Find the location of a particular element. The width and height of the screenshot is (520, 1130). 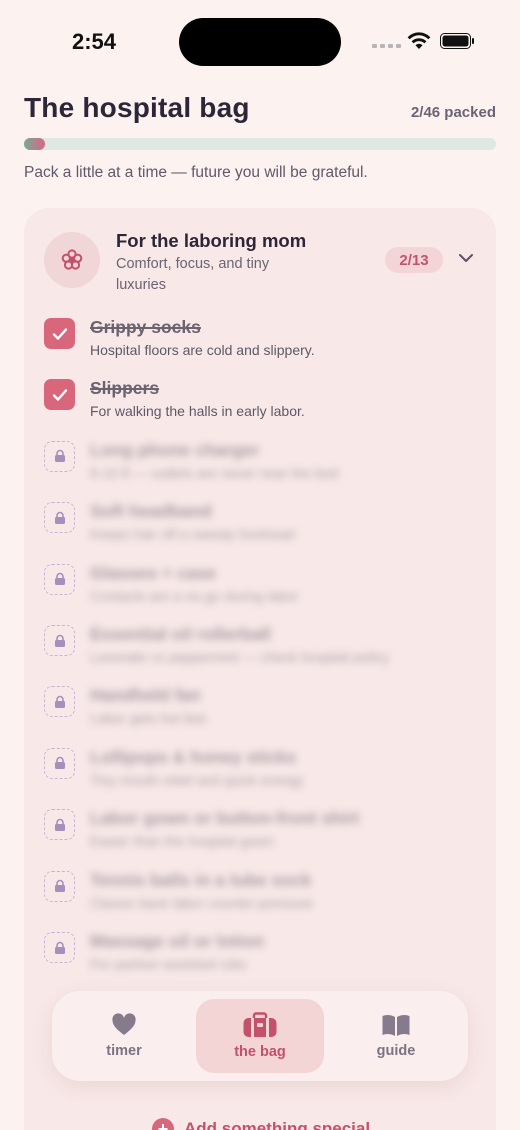

item-description: Classic back labor counter-pressure is located at coordinates (202, 902).